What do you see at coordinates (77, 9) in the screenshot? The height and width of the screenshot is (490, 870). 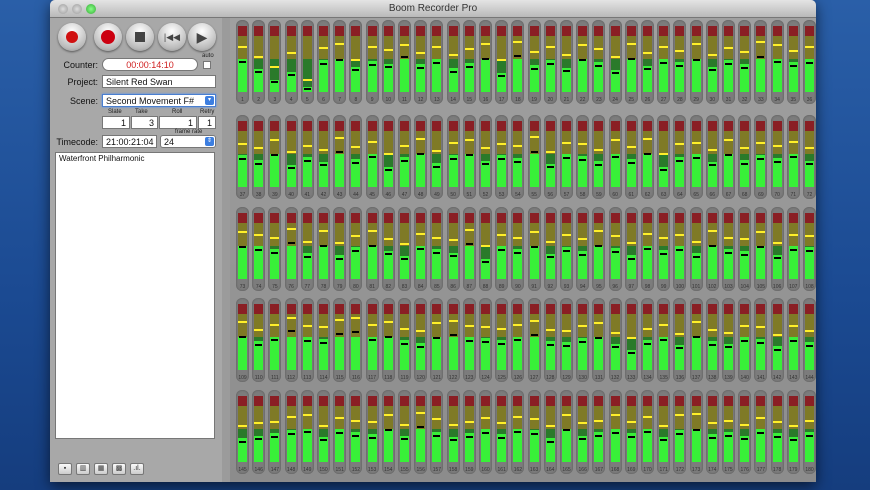 I see `minimize-button` at bounding box center [77, 9].